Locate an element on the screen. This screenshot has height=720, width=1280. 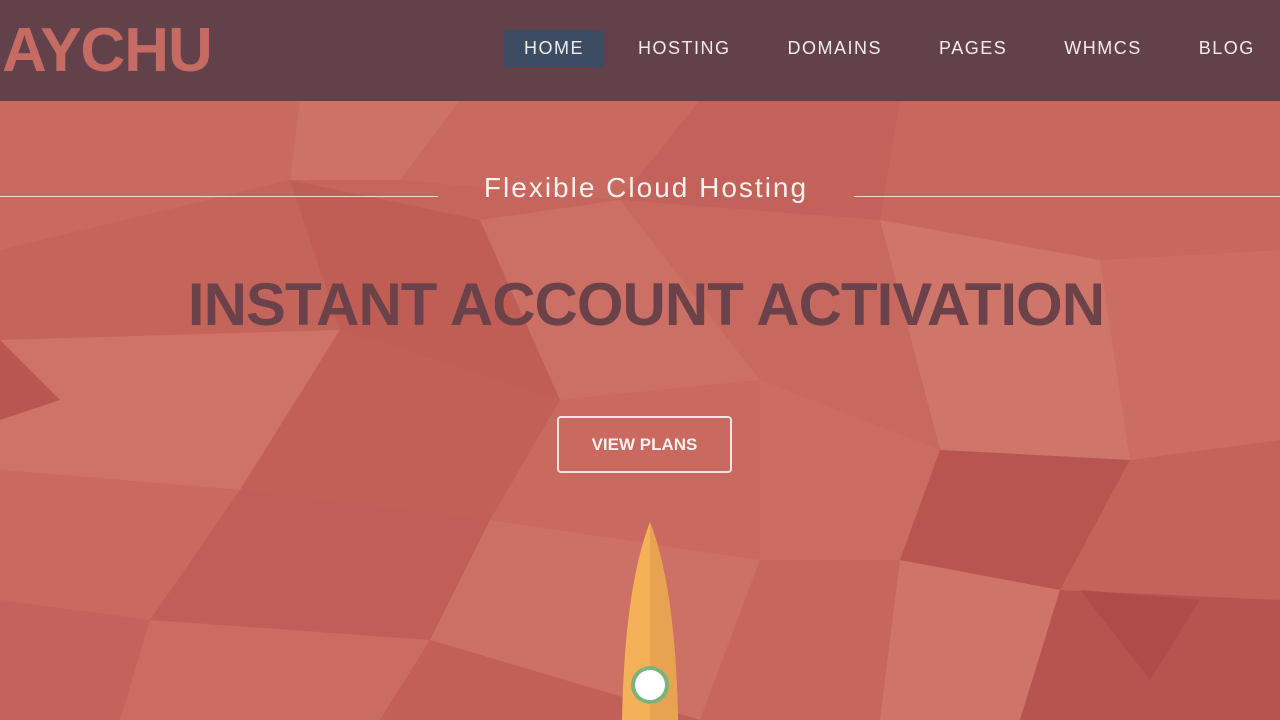
nav-item-domains: DOMAINS is located at coordinates (835, 48).